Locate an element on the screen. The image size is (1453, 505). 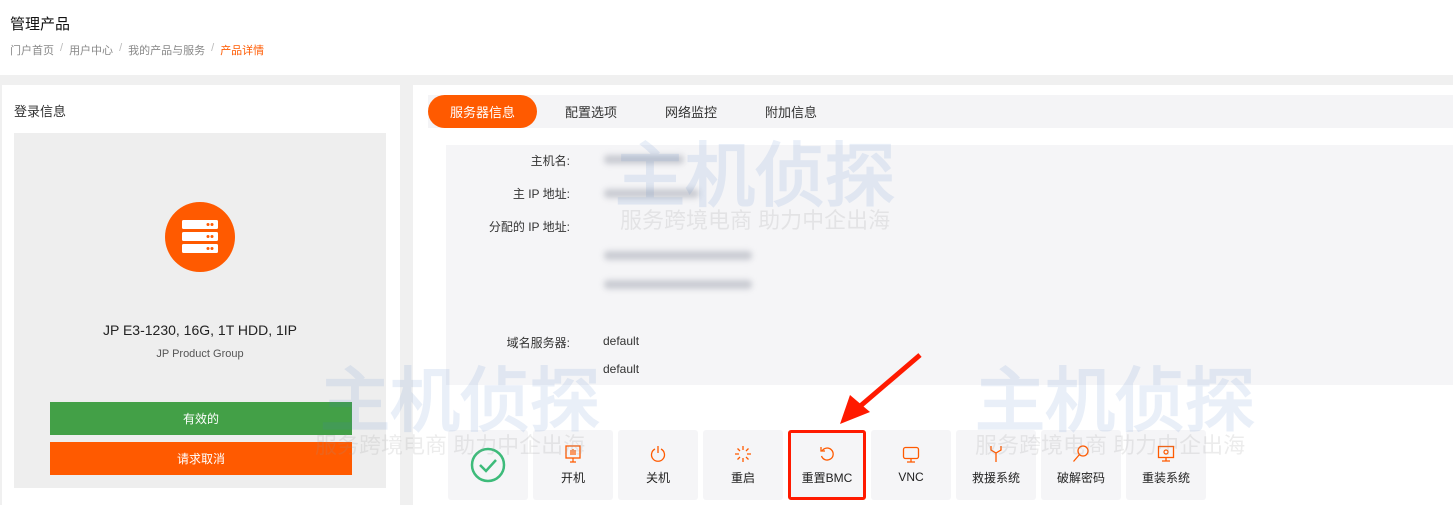
action-label: 重置BMC is located at coordinates (827, 477).